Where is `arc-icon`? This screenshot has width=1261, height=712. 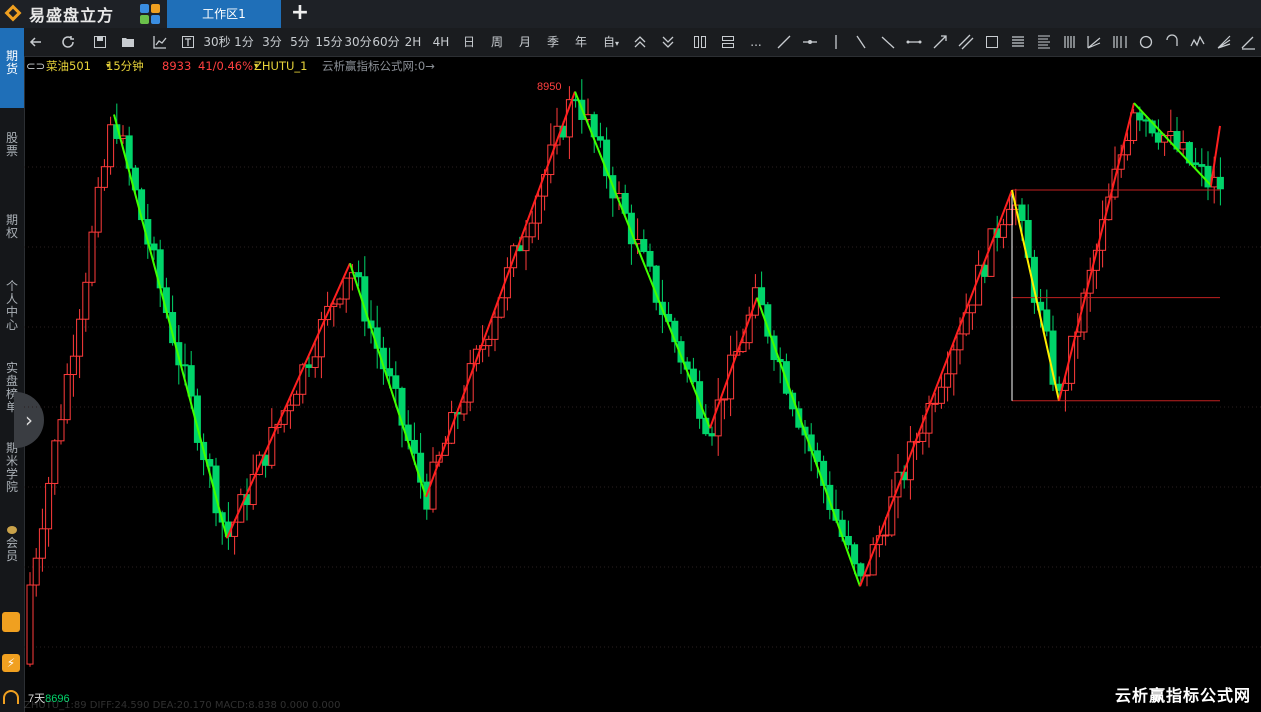 arc-icon is located at coordinates (1172, 42).